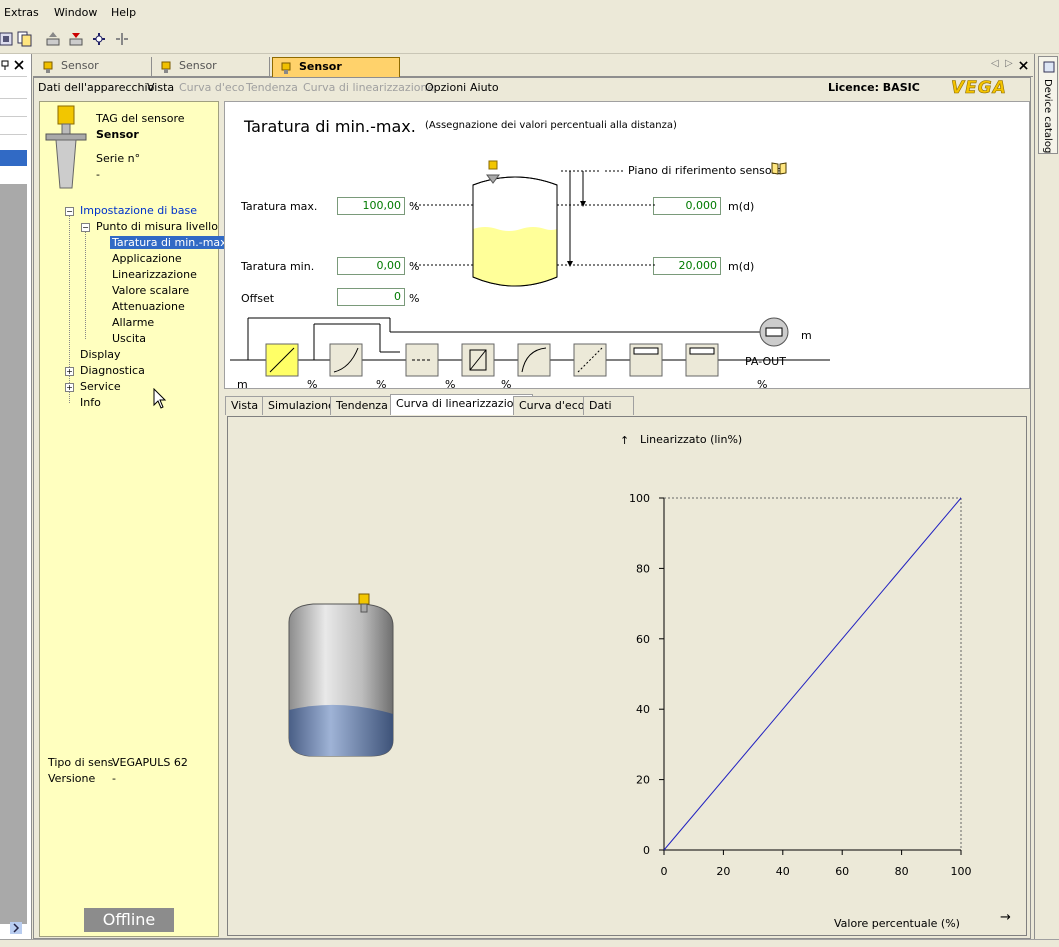  What do you see at coordinates (114, 778) in the screenshot?
I see `version-value: -` at bounding box center [114, 778].